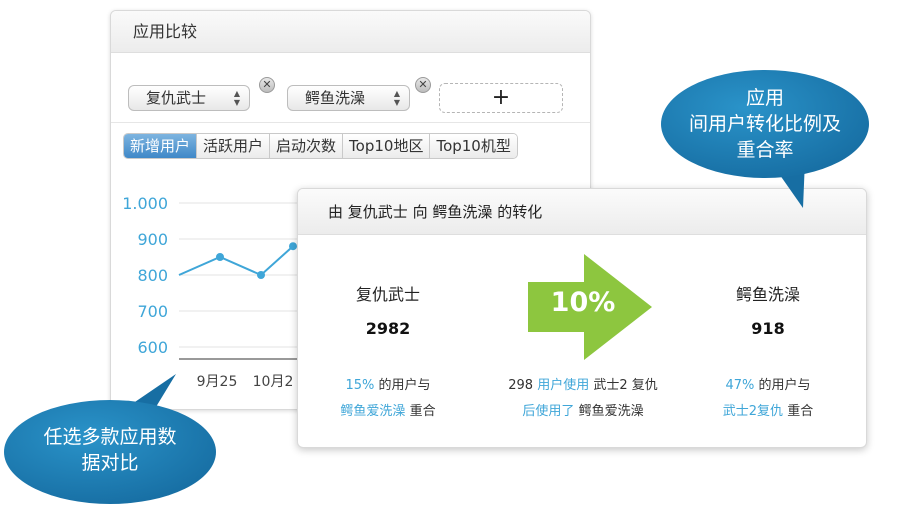 This screenshot has width=897, height=511. I want to click on app-select-2: 鳄鱼洗澡 ▲ ▼, so click(348, 98).